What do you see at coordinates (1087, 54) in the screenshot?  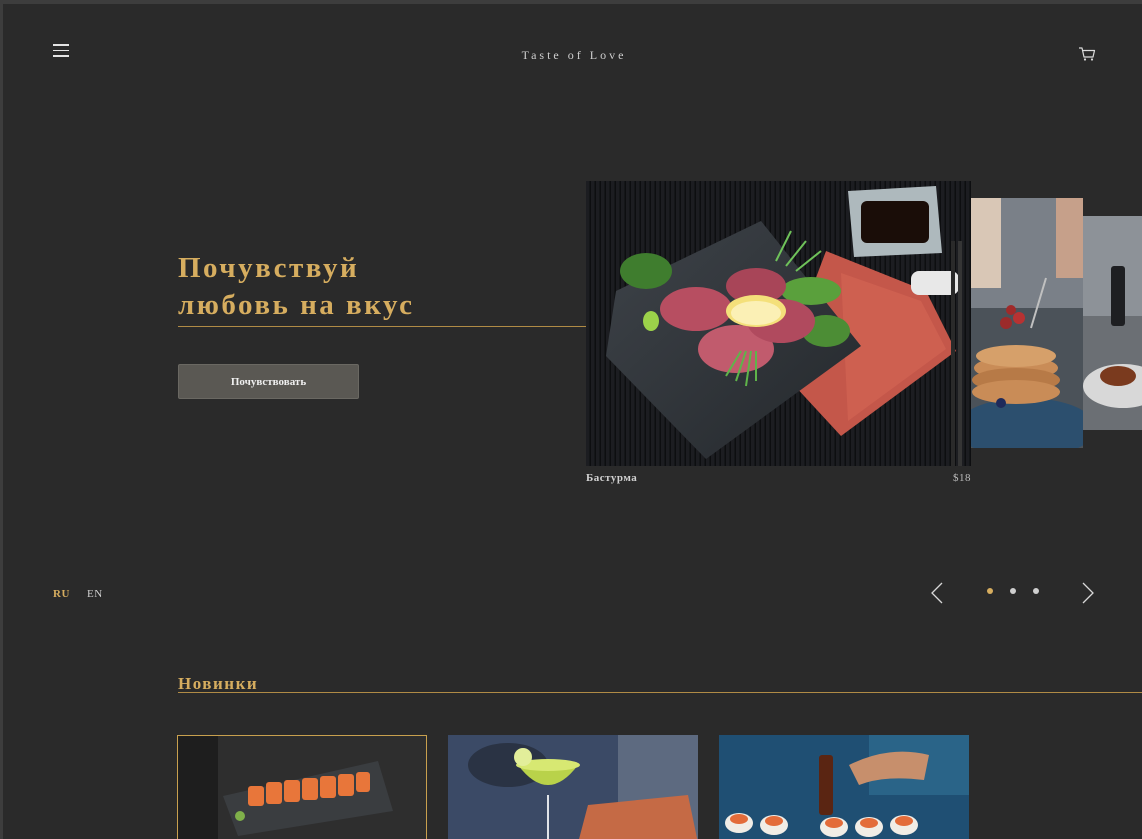 I see `shopping-cart-icon` at bounding box center [1087, 54].